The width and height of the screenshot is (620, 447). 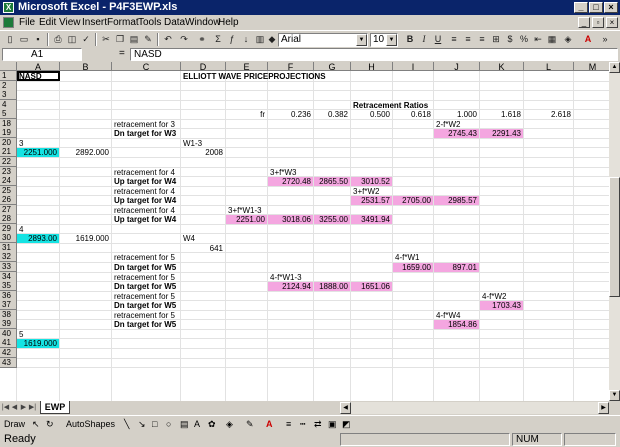 What do you see at coordinates (8, 238) in the screenshot?
I see `row-header-30: 30` at bounding box center [8, 238].